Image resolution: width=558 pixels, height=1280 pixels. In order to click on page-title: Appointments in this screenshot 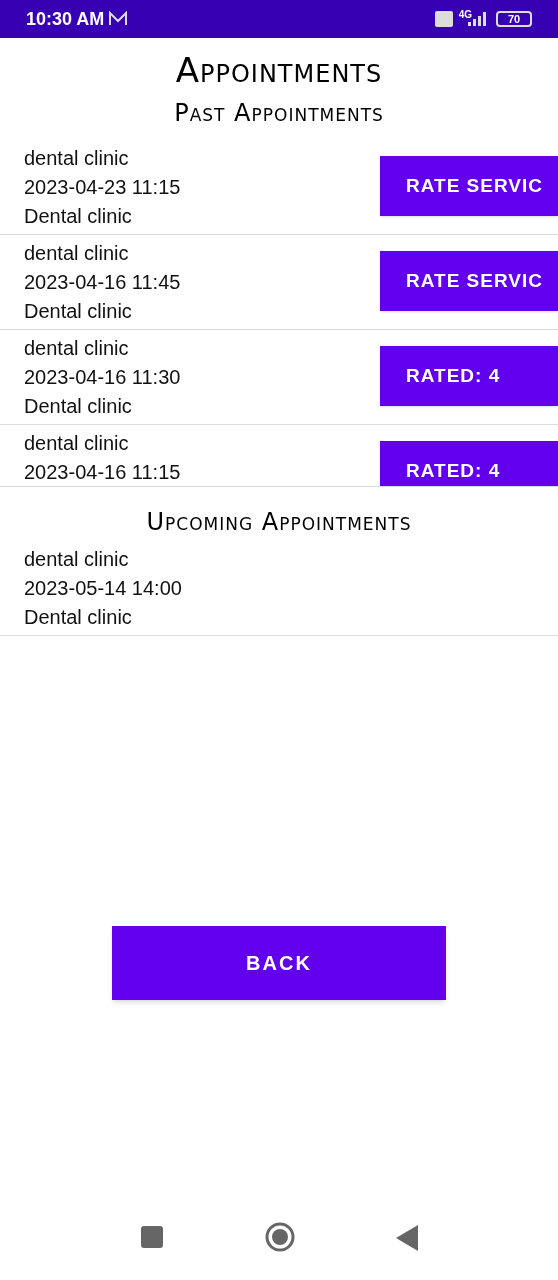, I will do `click(279, 70)`.